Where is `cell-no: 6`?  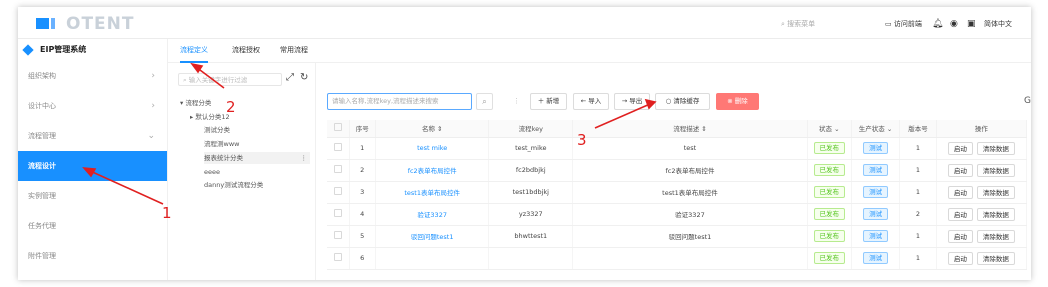
cell-no: 6 is located at coordinates (362, 258).